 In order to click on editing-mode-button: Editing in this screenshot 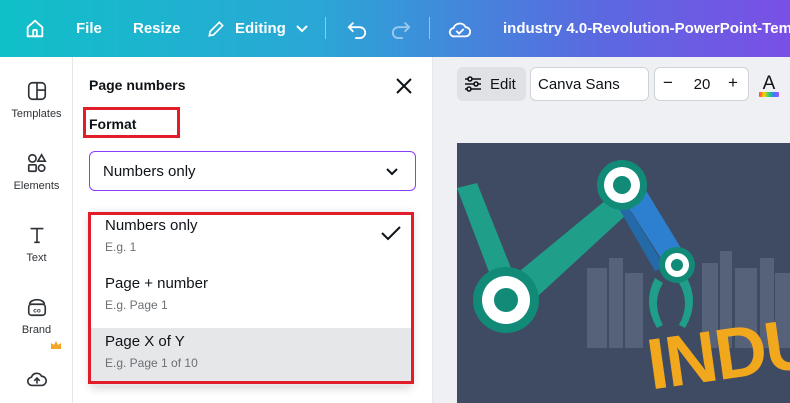, I will do `click(257, 28)`.